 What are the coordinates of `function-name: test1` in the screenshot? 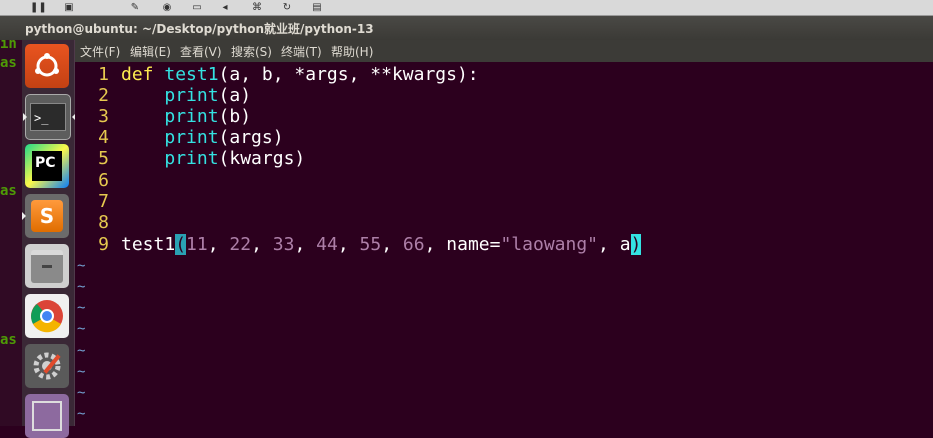 It's located at (191, 74).